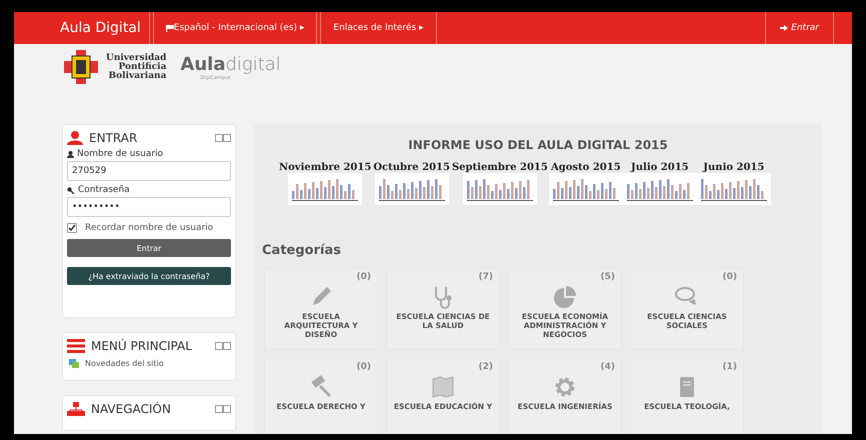 The image size is (866, 440). I want to click on university-name-line: Pontificia, so click(142, 67).